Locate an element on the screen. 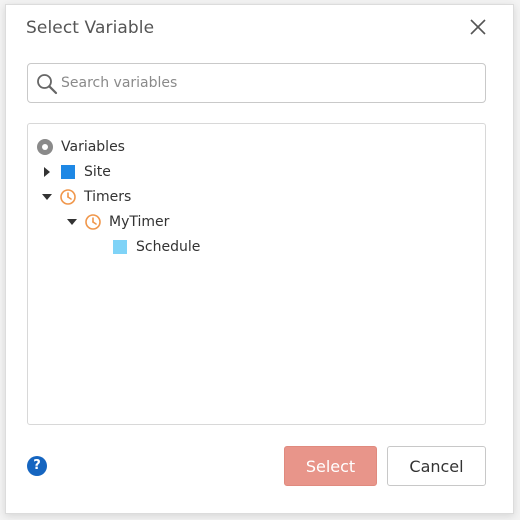  tree-root-variables: Variables is located at coordinates (81, 147).